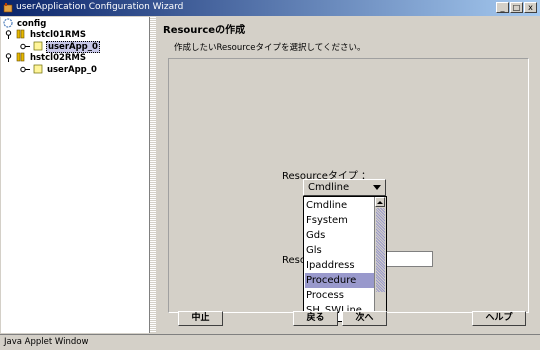 This screenshot has height=350, width=540. Describe the element at coordinates (364, 318) in the screenshot. I see `next-button: 次へ` at that location.